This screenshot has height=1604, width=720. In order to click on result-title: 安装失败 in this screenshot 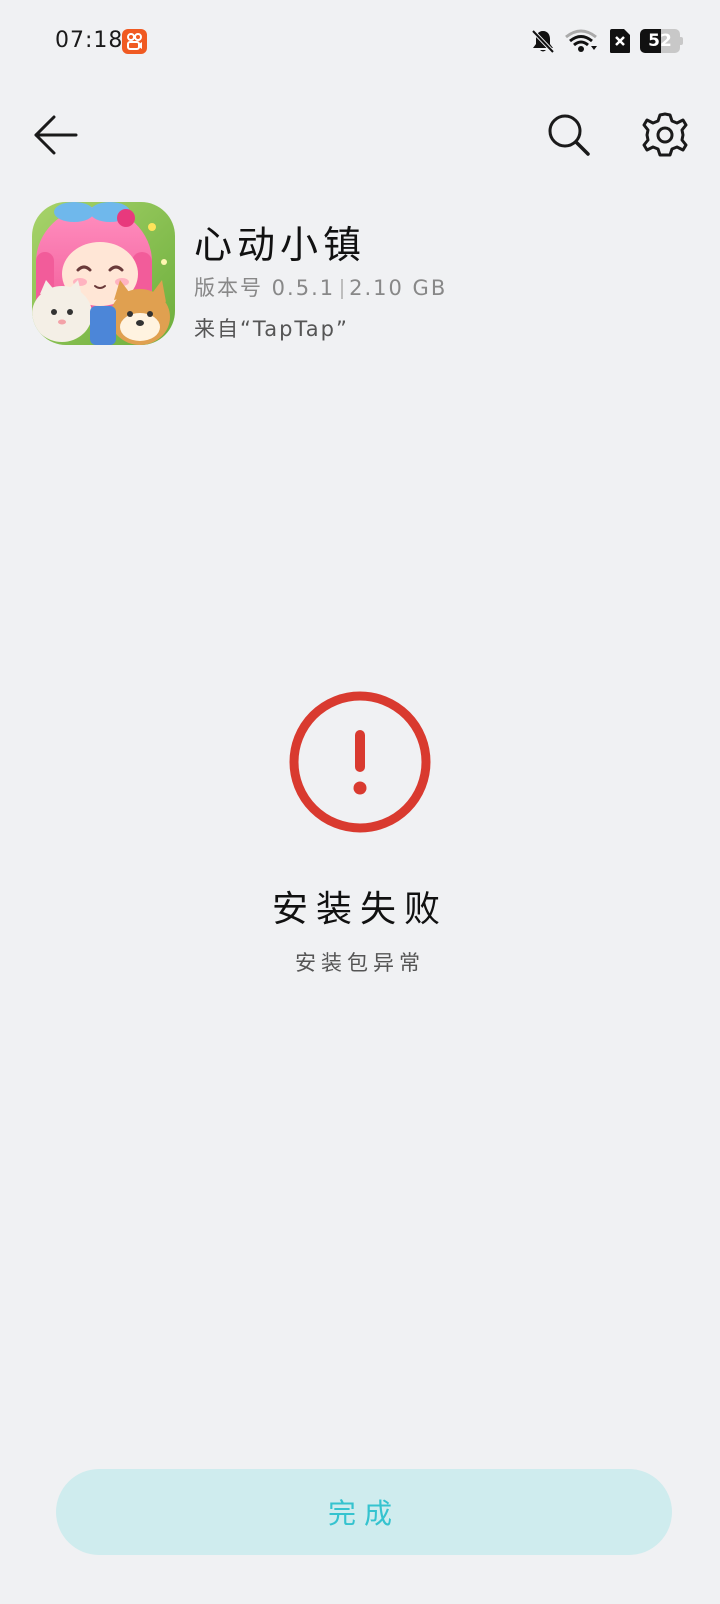, I will do `click(359, 909)`.